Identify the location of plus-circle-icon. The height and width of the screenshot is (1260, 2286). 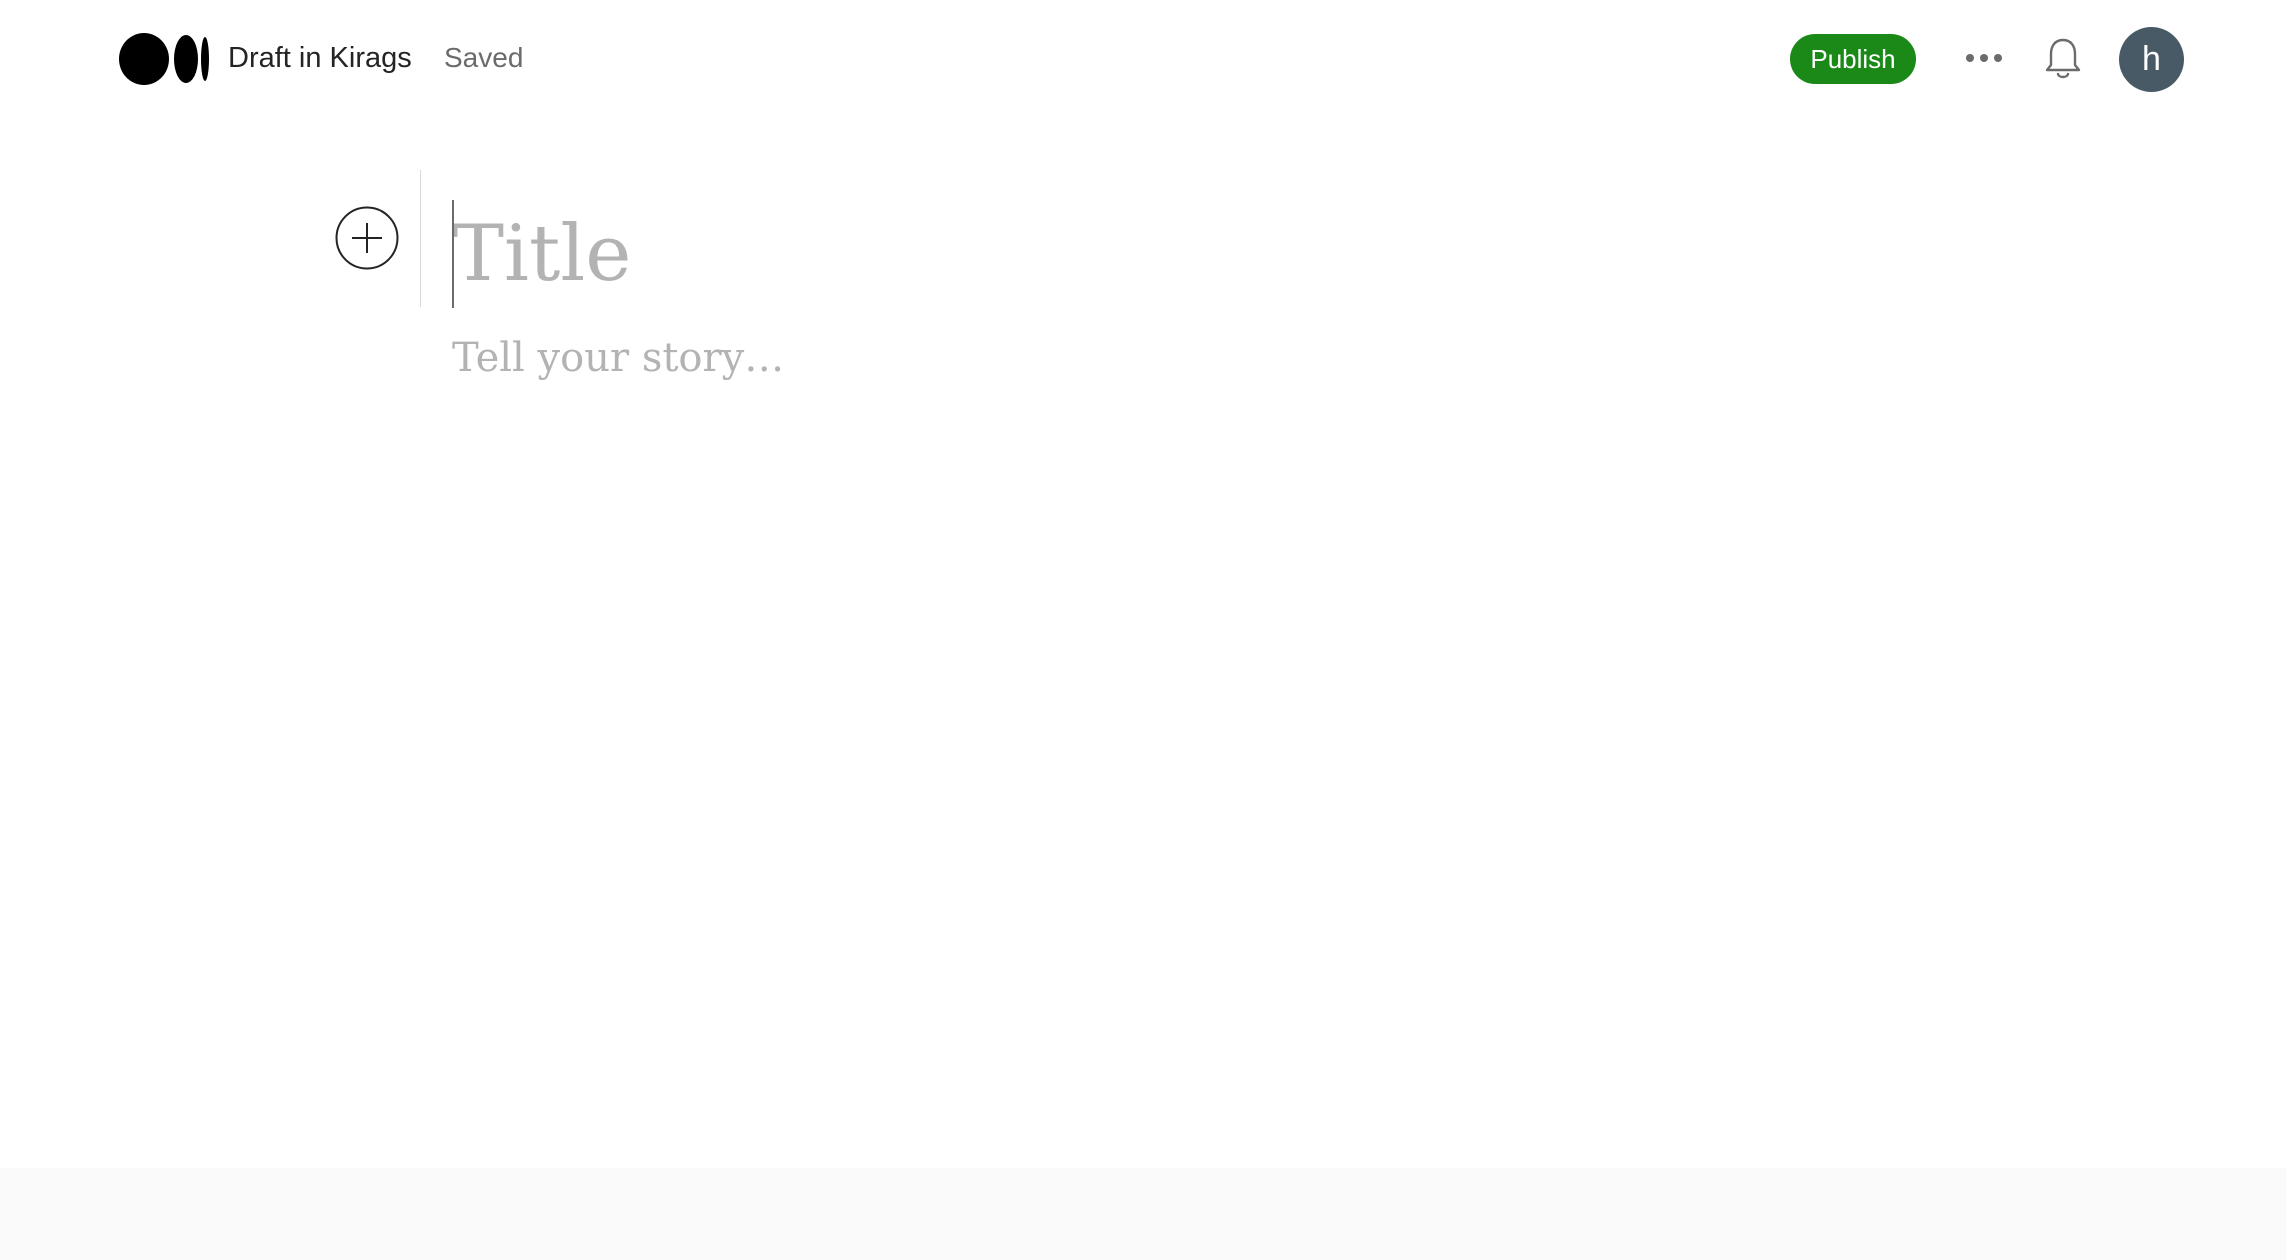
(367, 238).